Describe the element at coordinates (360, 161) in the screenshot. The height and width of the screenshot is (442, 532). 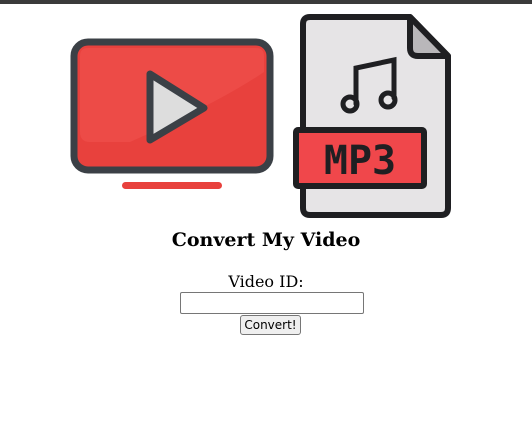
I see `mp3-badge-text: MP3` at that location.